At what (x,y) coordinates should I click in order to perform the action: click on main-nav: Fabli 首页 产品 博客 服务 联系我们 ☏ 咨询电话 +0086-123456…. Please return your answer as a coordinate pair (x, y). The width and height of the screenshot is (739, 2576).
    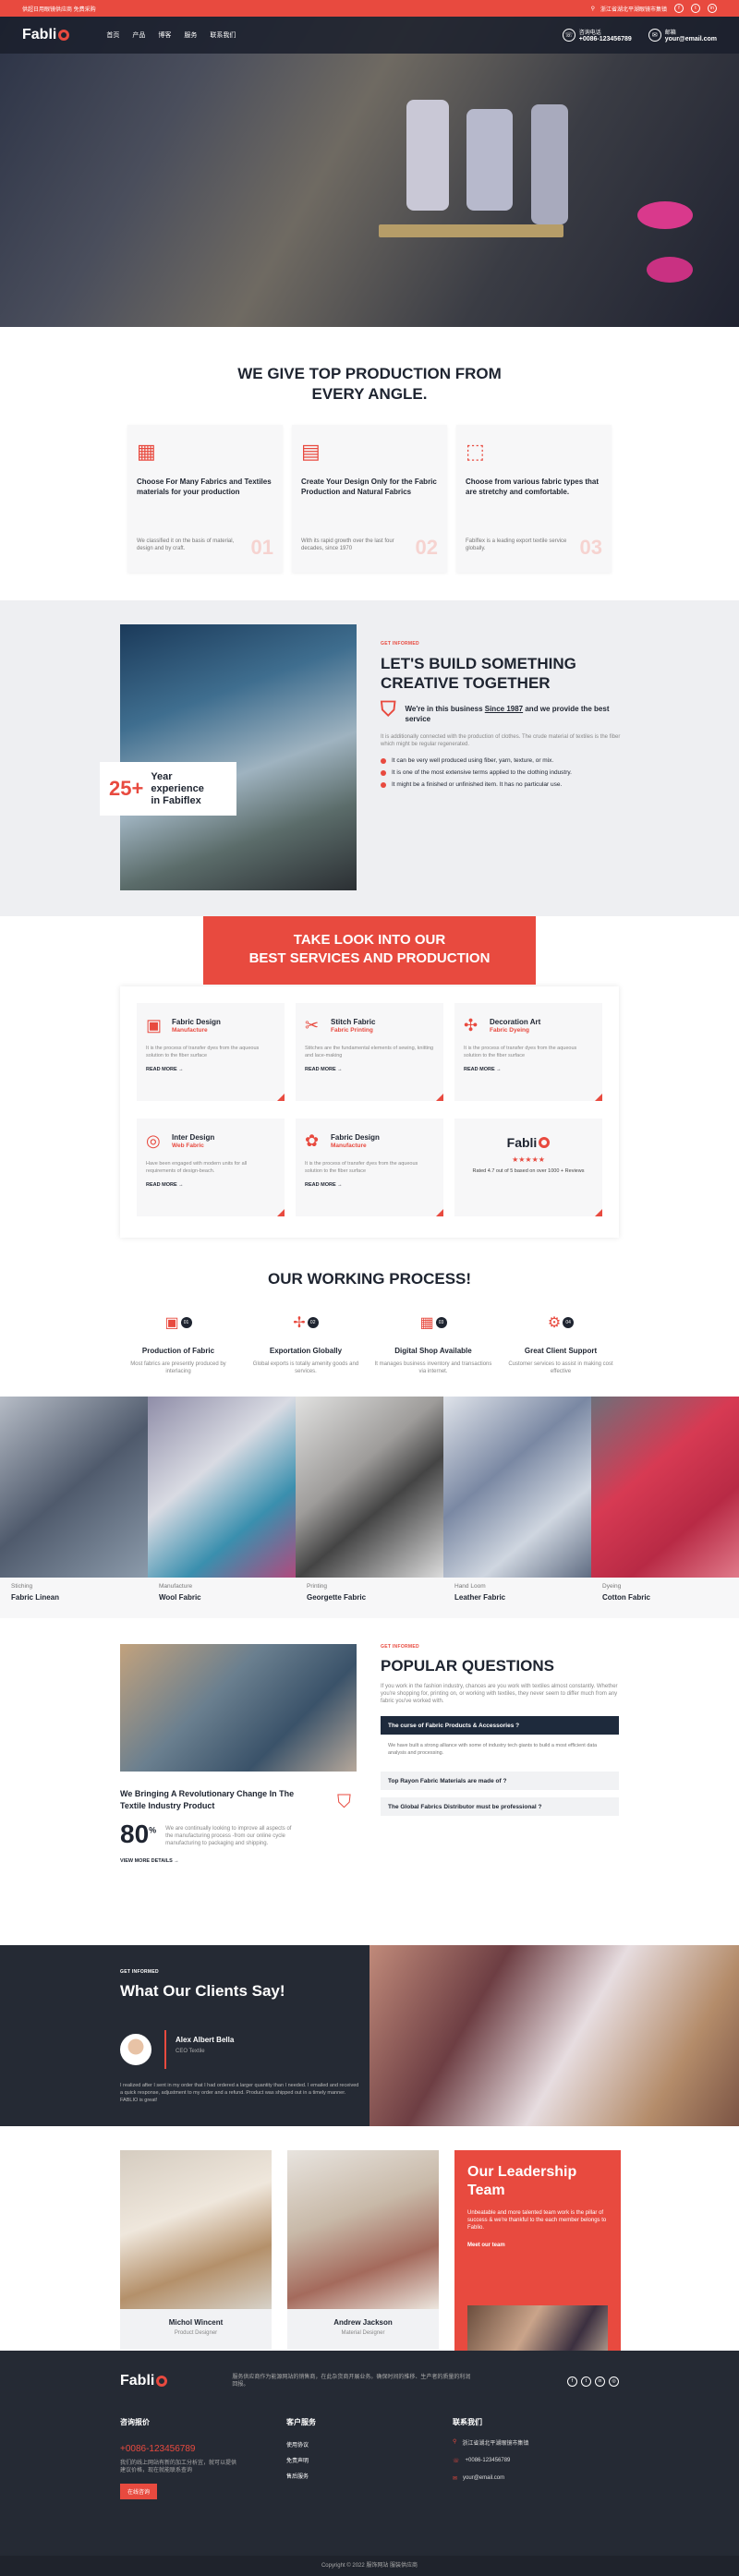
    Looking at the image, I should click on (369, 35).